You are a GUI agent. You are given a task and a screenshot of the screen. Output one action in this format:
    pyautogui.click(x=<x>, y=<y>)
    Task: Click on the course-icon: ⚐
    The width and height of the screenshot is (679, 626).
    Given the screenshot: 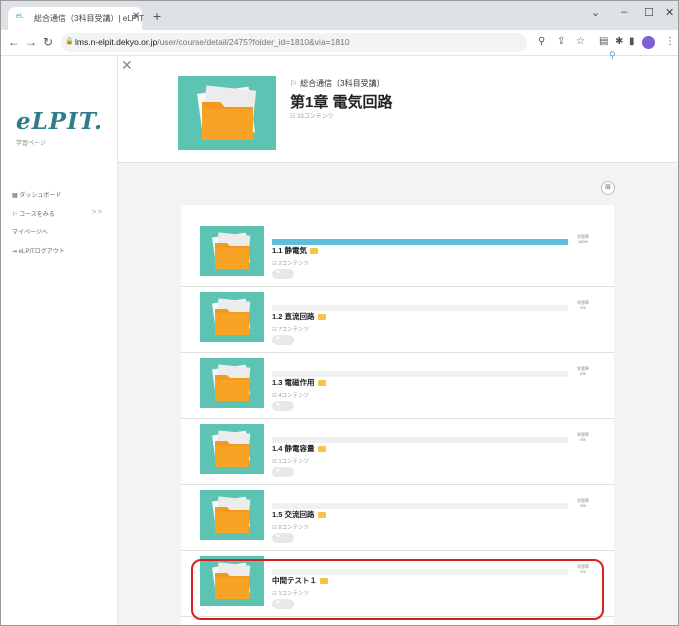 What is the action you would take?
    pyautogui.click(x=15, y=215)
    